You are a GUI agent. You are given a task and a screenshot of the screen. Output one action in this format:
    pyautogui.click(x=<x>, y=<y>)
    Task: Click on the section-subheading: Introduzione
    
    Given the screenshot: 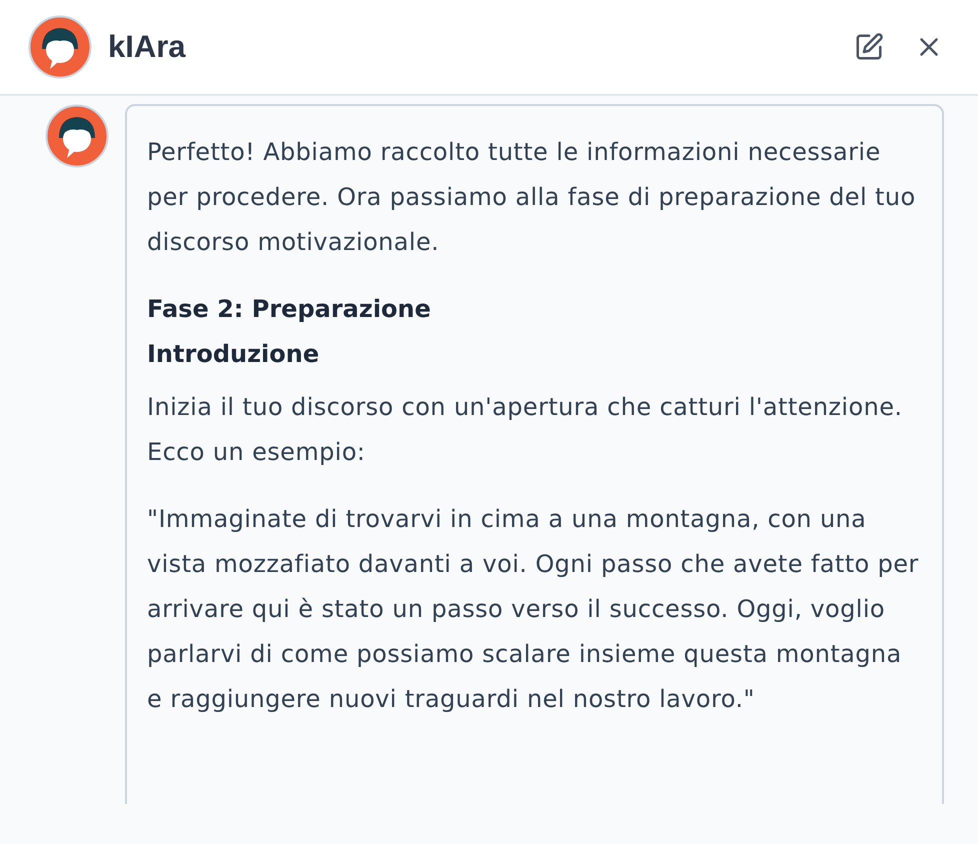 What is the action you would take?
    pyautogui.click(x=233, y=354)
    